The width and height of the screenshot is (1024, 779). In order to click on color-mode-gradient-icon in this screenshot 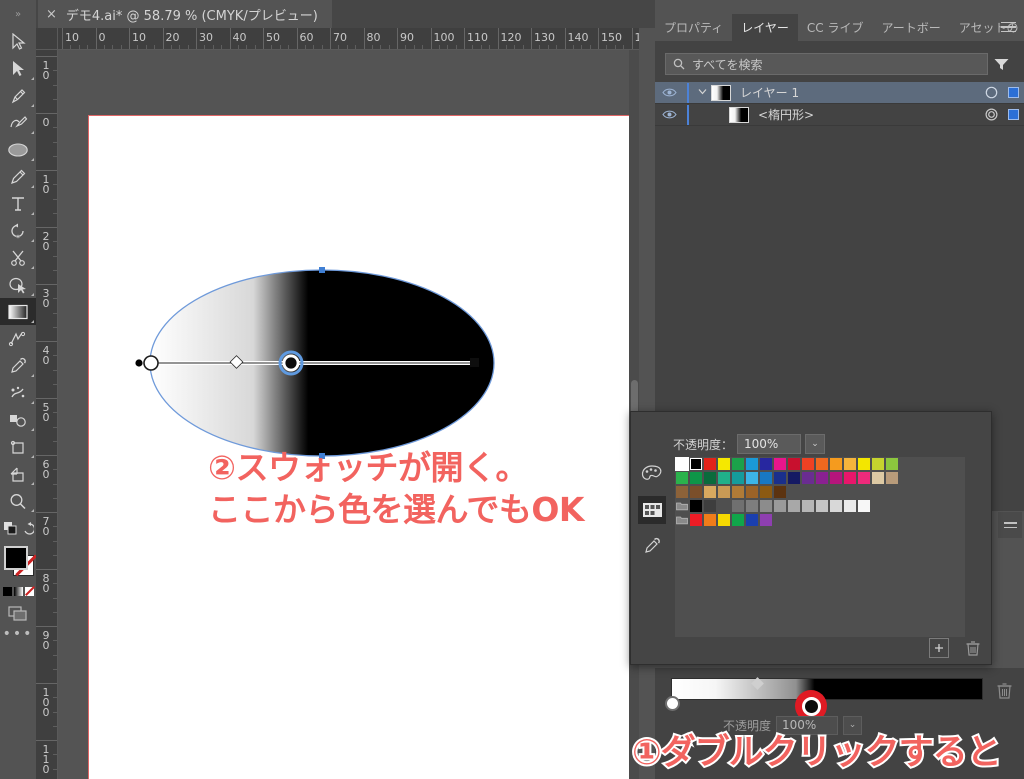, I will do `click(18, 591)`.